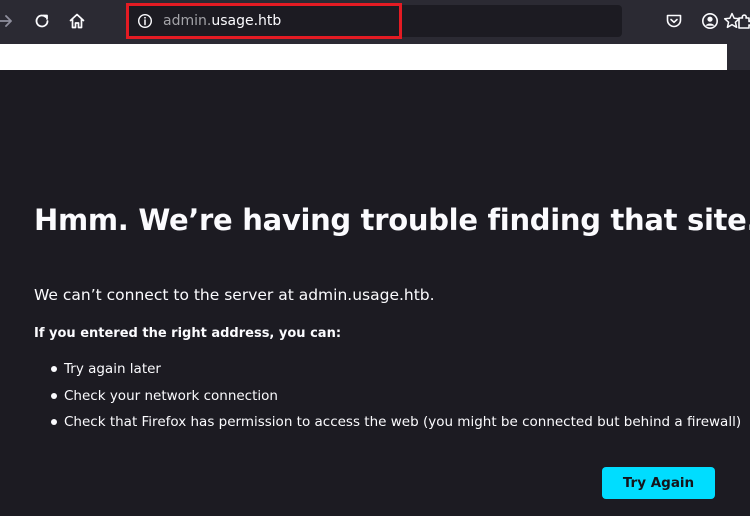  Describe the element at coordinates (10, 21) in the screenshot. I see `back-arrow-icon` at that location.